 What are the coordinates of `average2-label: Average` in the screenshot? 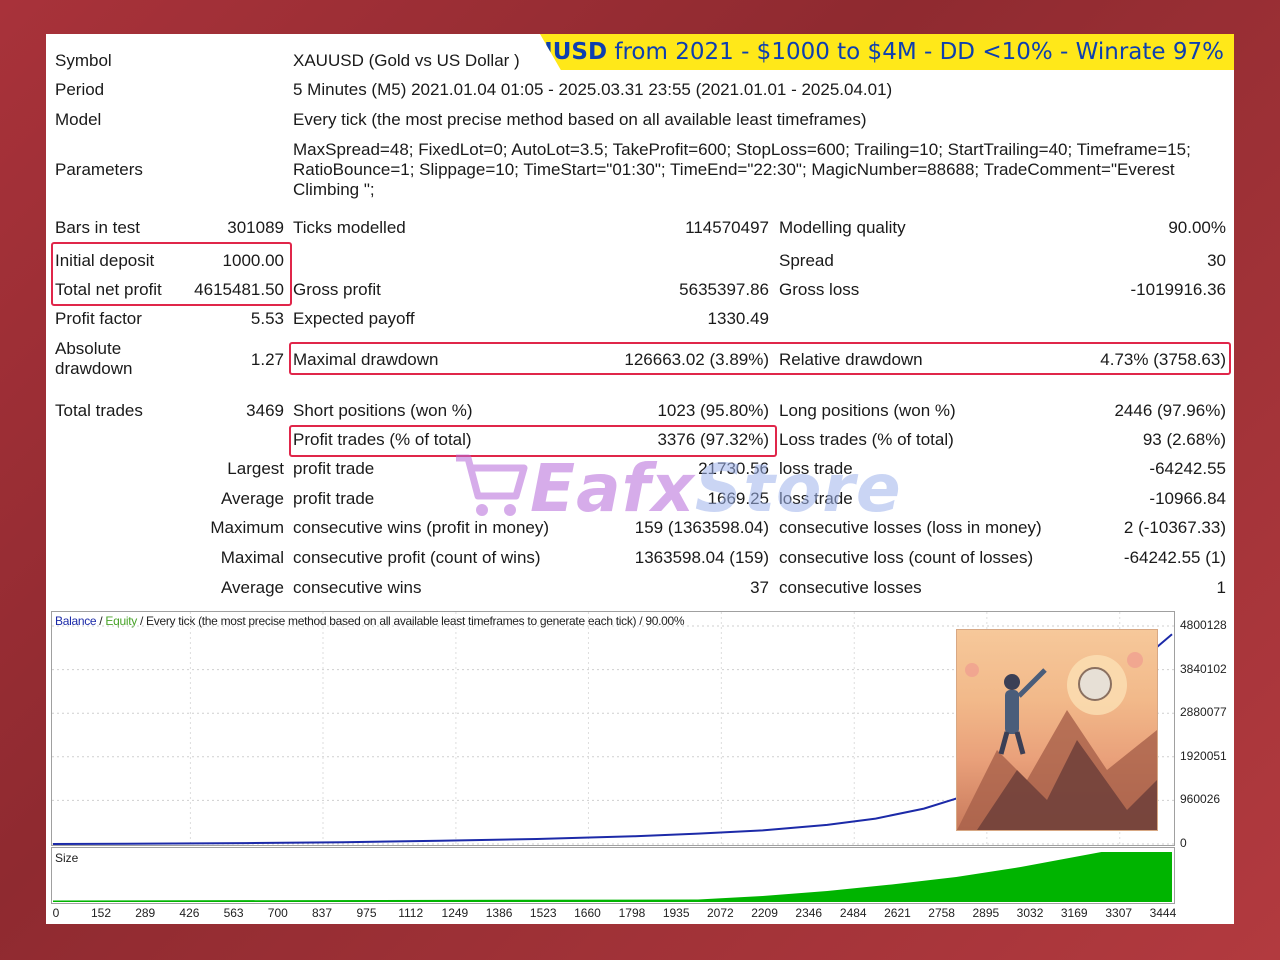 It's located at (252, 587).